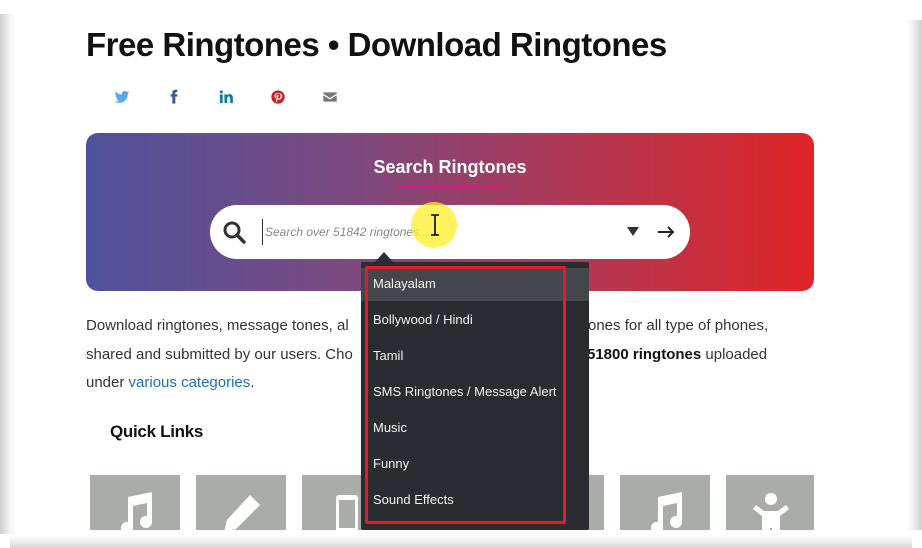 The height and width of the screenshot is (548, 922). Describe the element at coordinates (8, 274) in the screenshot. I see `window-shadow-left` at that location.